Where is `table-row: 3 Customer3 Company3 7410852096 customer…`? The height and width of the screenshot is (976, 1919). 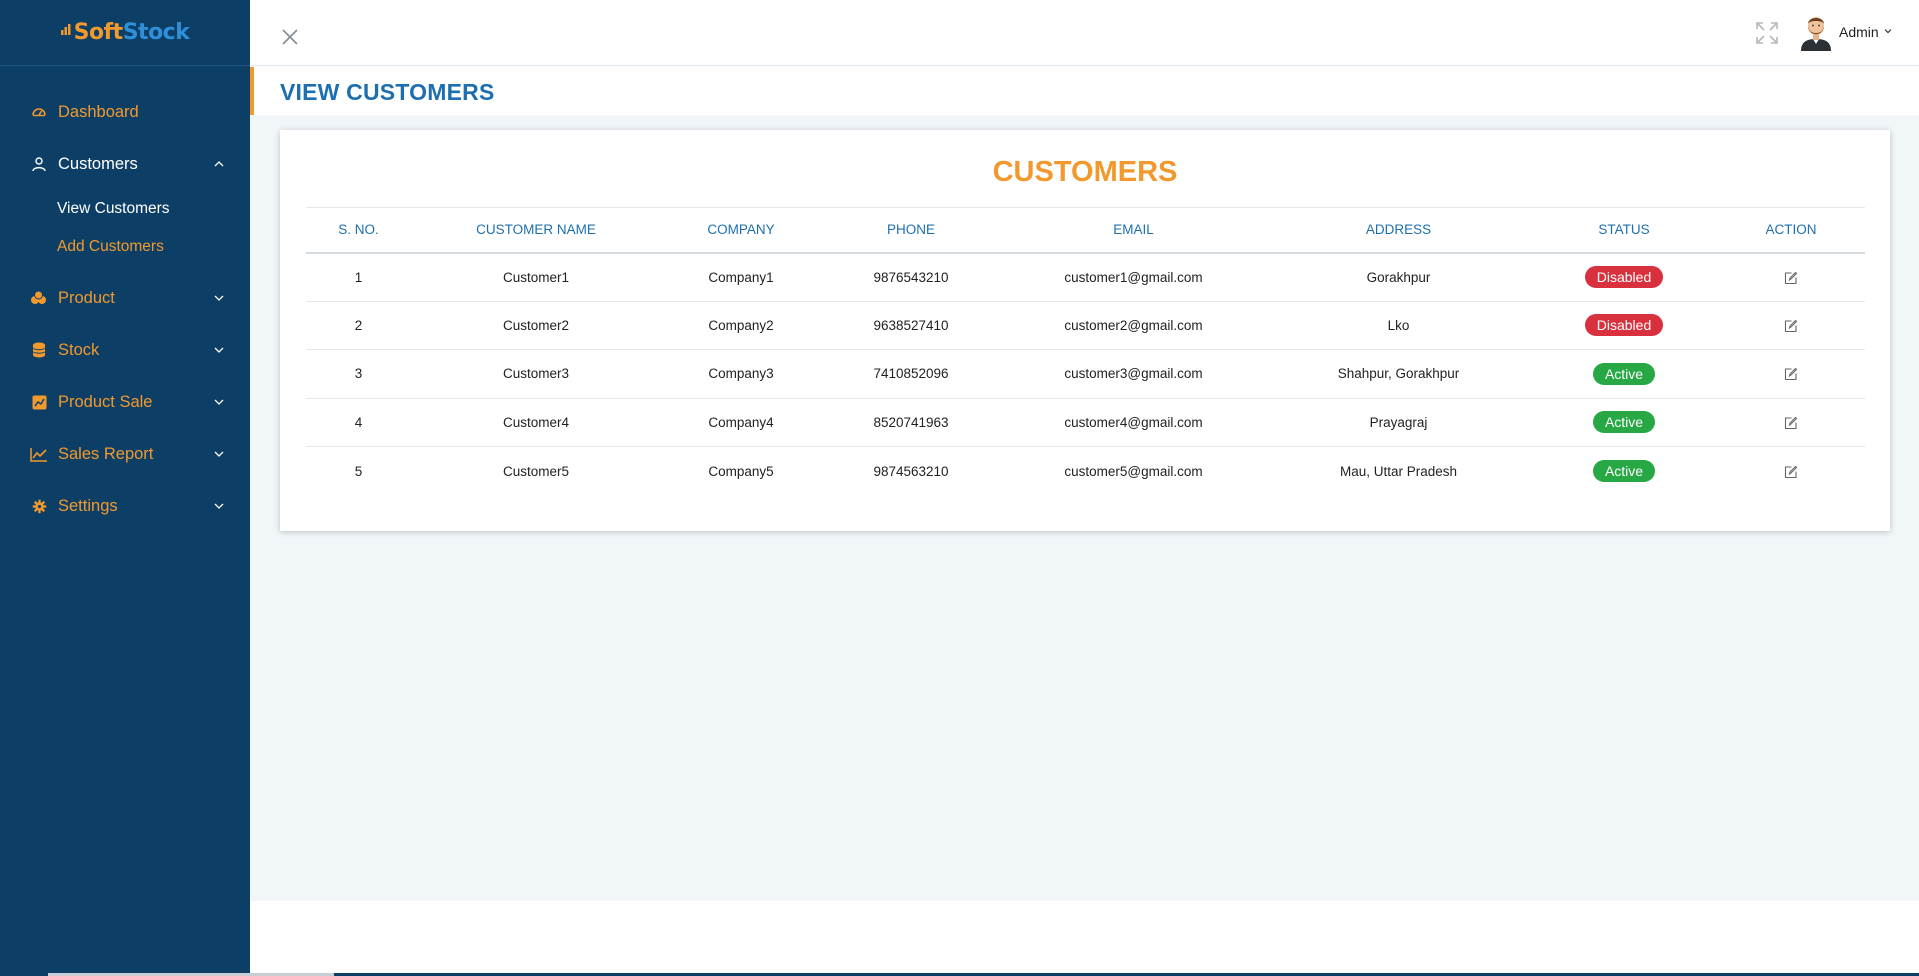
table-row: 3 Customer3 Company3 7410852096 customer… is located at coordinates (1085, 374).